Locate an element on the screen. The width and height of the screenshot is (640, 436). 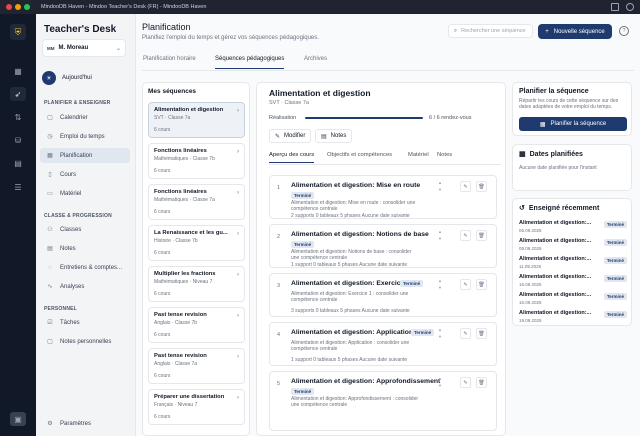
new-sequence-button: + Nouvelle séquence is located at coordinates (575, 31).